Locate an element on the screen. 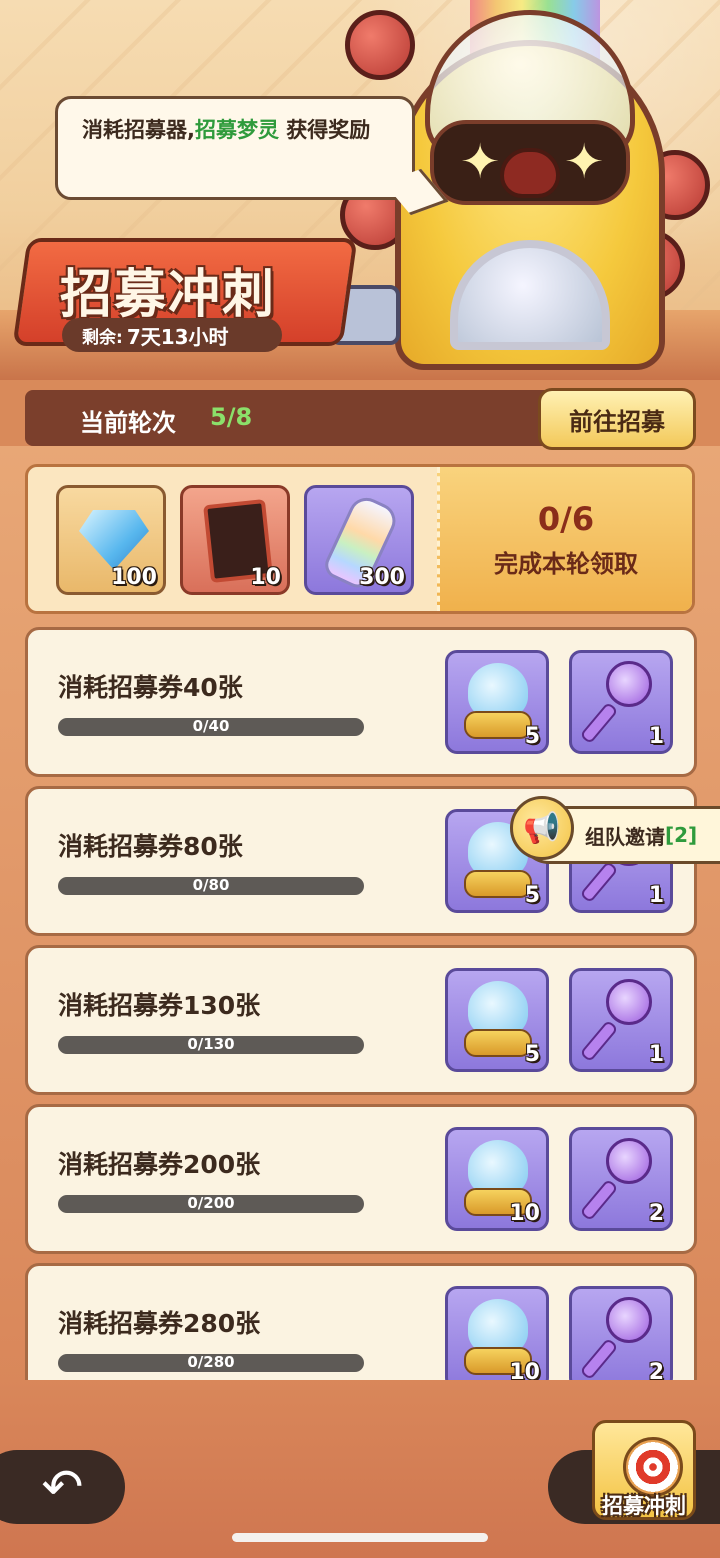 This screenshot has width=720, height=1558. team-invite-count: [2] is located at coordinates (681, 835).